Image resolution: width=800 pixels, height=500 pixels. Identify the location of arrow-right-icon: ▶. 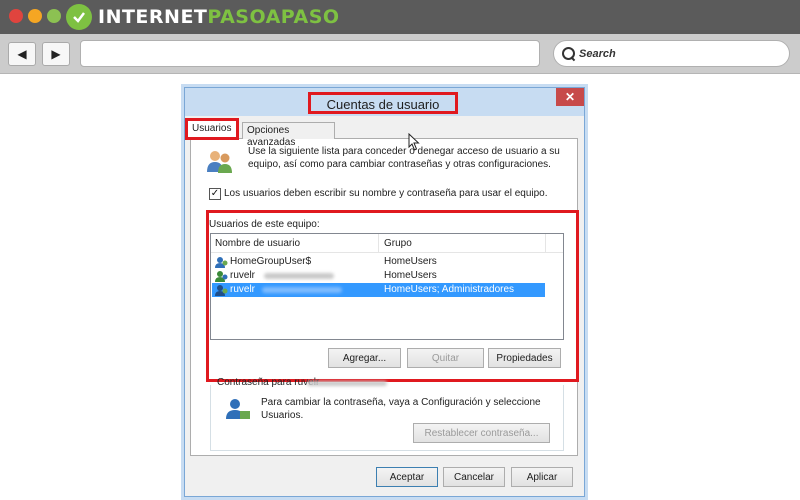
(56, 54).